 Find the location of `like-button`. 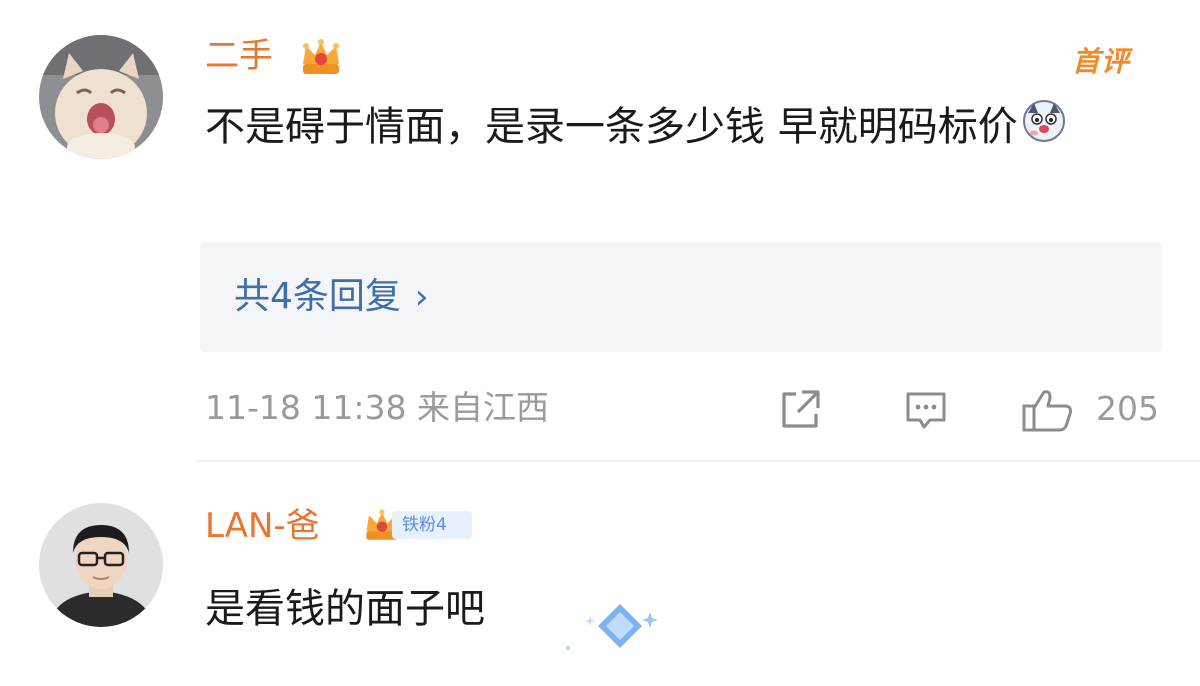

like-button is located at coordinates (1048, 409).